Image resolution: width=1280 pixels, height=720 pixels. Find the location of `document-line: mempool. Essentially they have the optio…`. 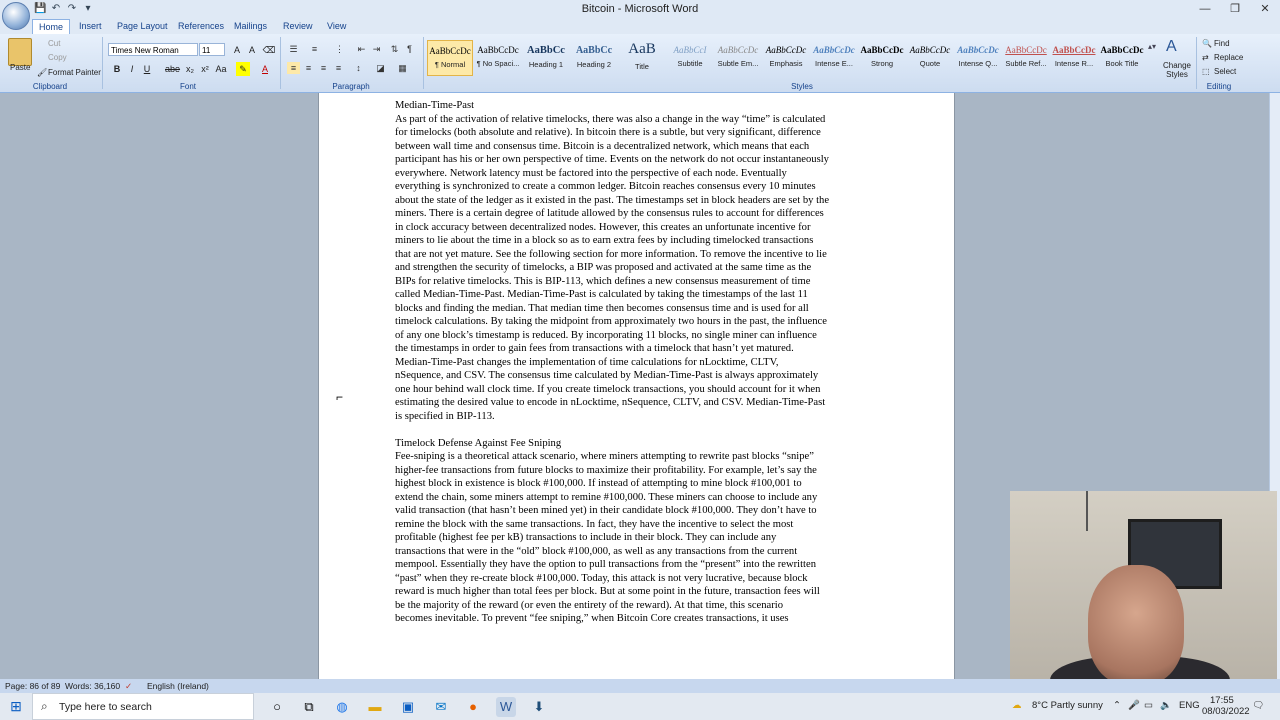

document-line: mempool. Essentially they have the optio… is located at coordinates (605, 565).